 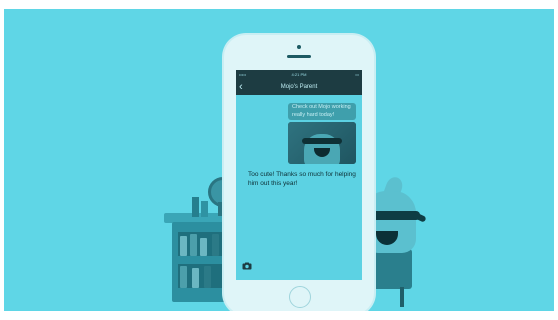 I want to click on chevron-left-icon: ‹, so click(x=241, y=87).